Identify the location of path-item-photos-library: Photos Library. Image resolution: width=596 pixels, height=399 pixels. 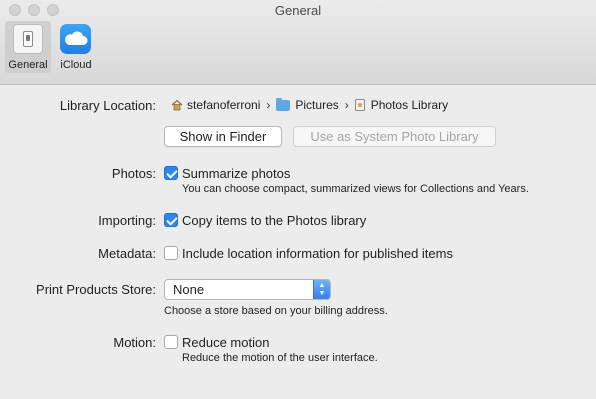
(401, 105).